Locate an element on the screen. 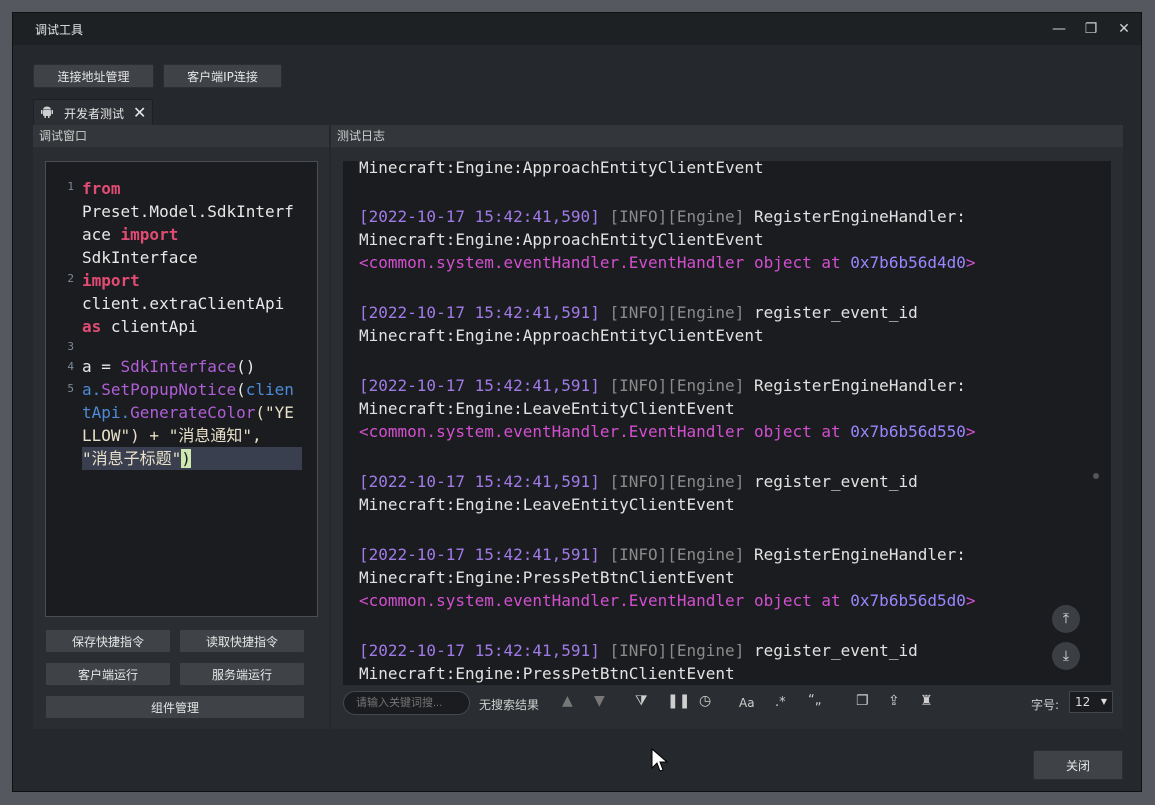 The width and height of the screenshot is (1155, 805). component-manage-button: 组件管理 is located at coordinates (175, 707).